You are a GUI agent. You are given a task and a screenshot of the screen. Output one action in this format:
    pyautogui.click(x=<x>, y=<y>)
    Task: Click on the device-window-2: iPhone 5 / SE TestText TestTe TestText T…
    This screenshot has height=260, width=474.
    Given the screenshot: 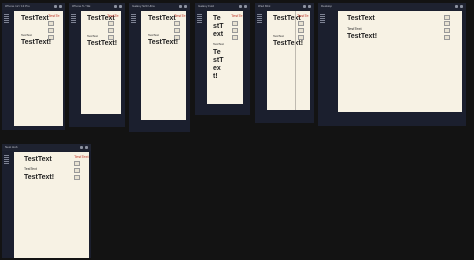 What is the action you would take?
    pyautogui.click(x=97, y=65)
    